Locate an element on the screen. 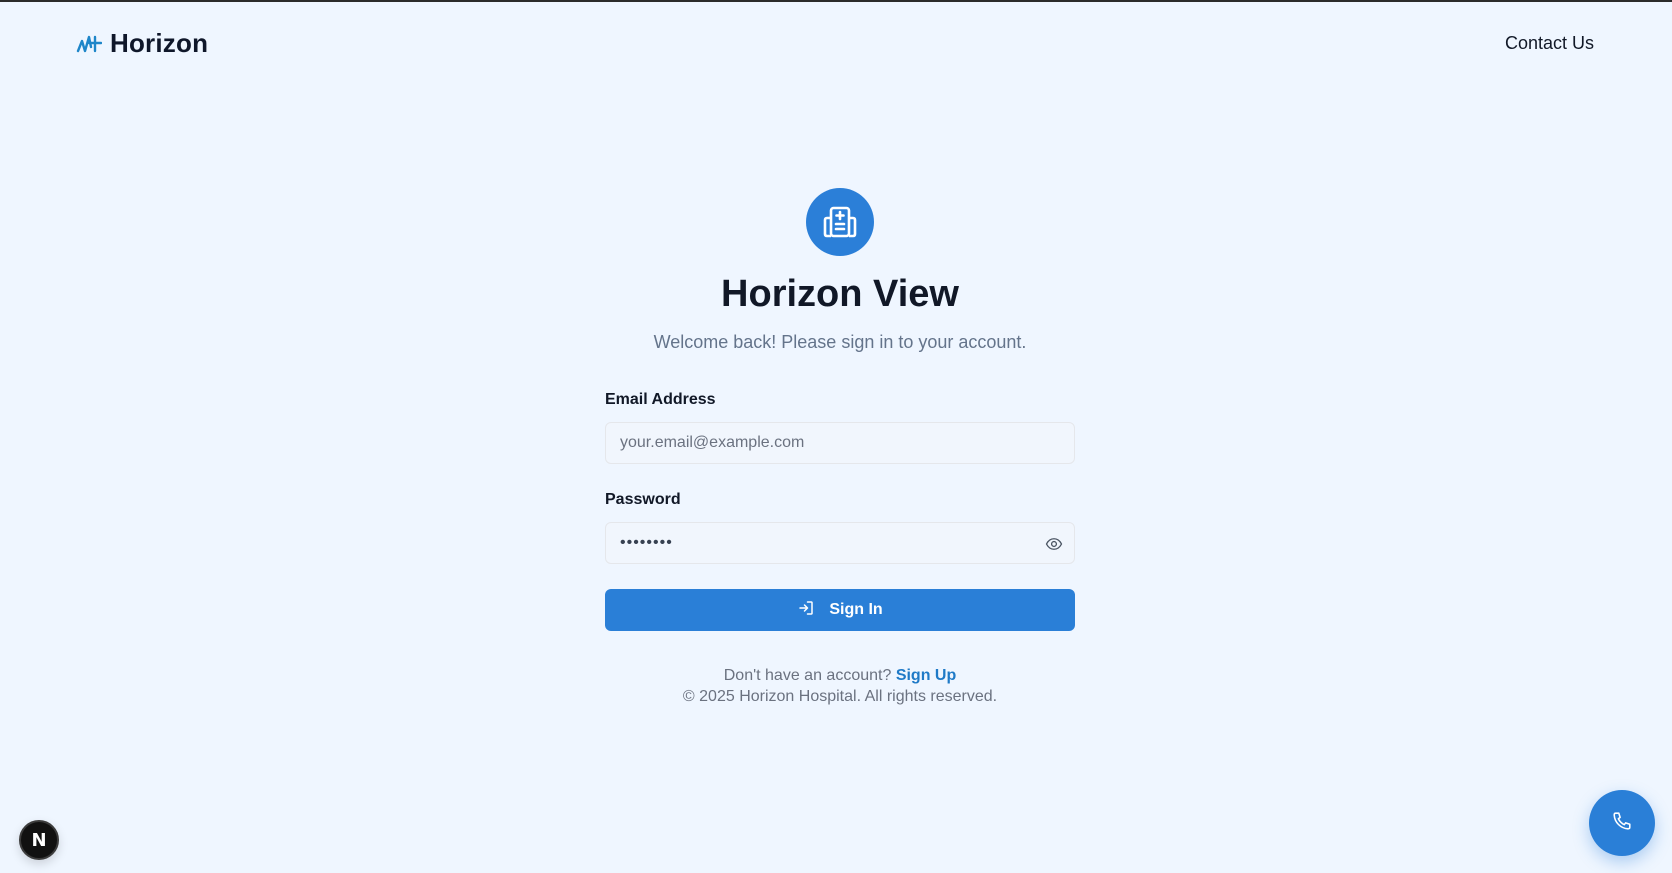 The width and height of the screenshot is (1672, 873). brand-logo: Horizon is located at coordinates (142, 43).